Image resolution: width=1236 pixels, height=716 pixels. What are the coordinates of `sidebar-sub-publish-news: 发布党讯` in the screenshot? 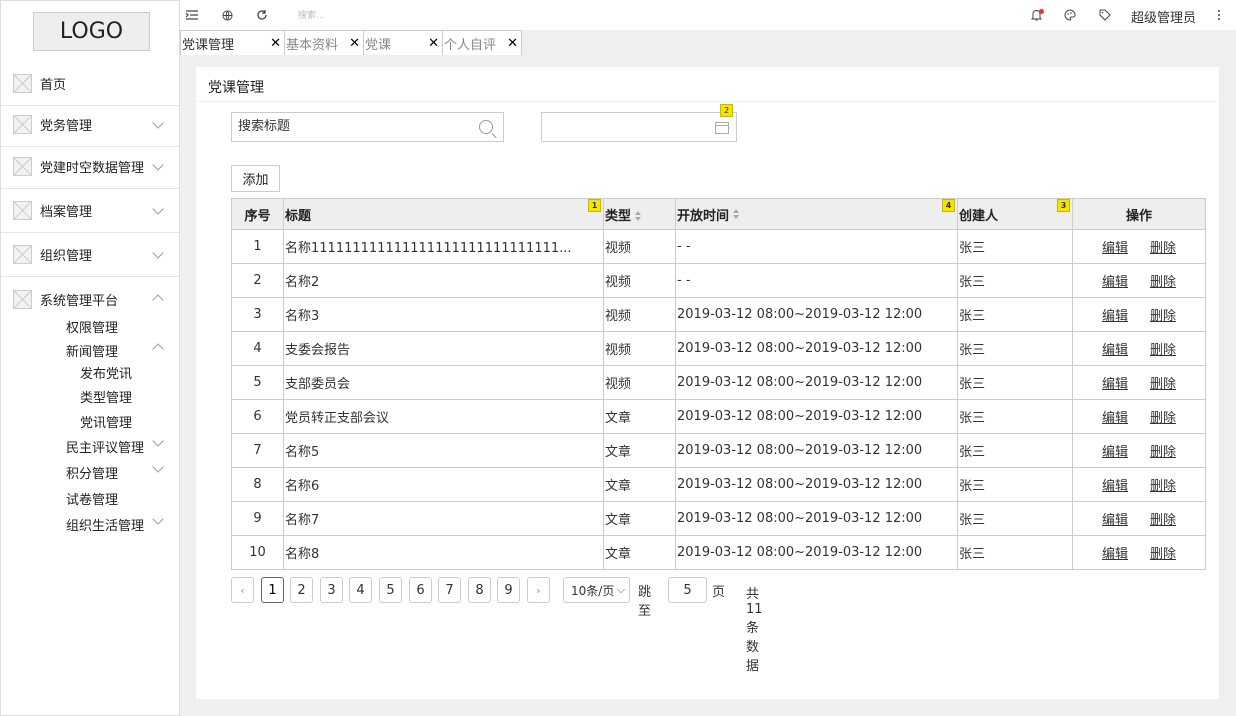 It's located at (106, 372).